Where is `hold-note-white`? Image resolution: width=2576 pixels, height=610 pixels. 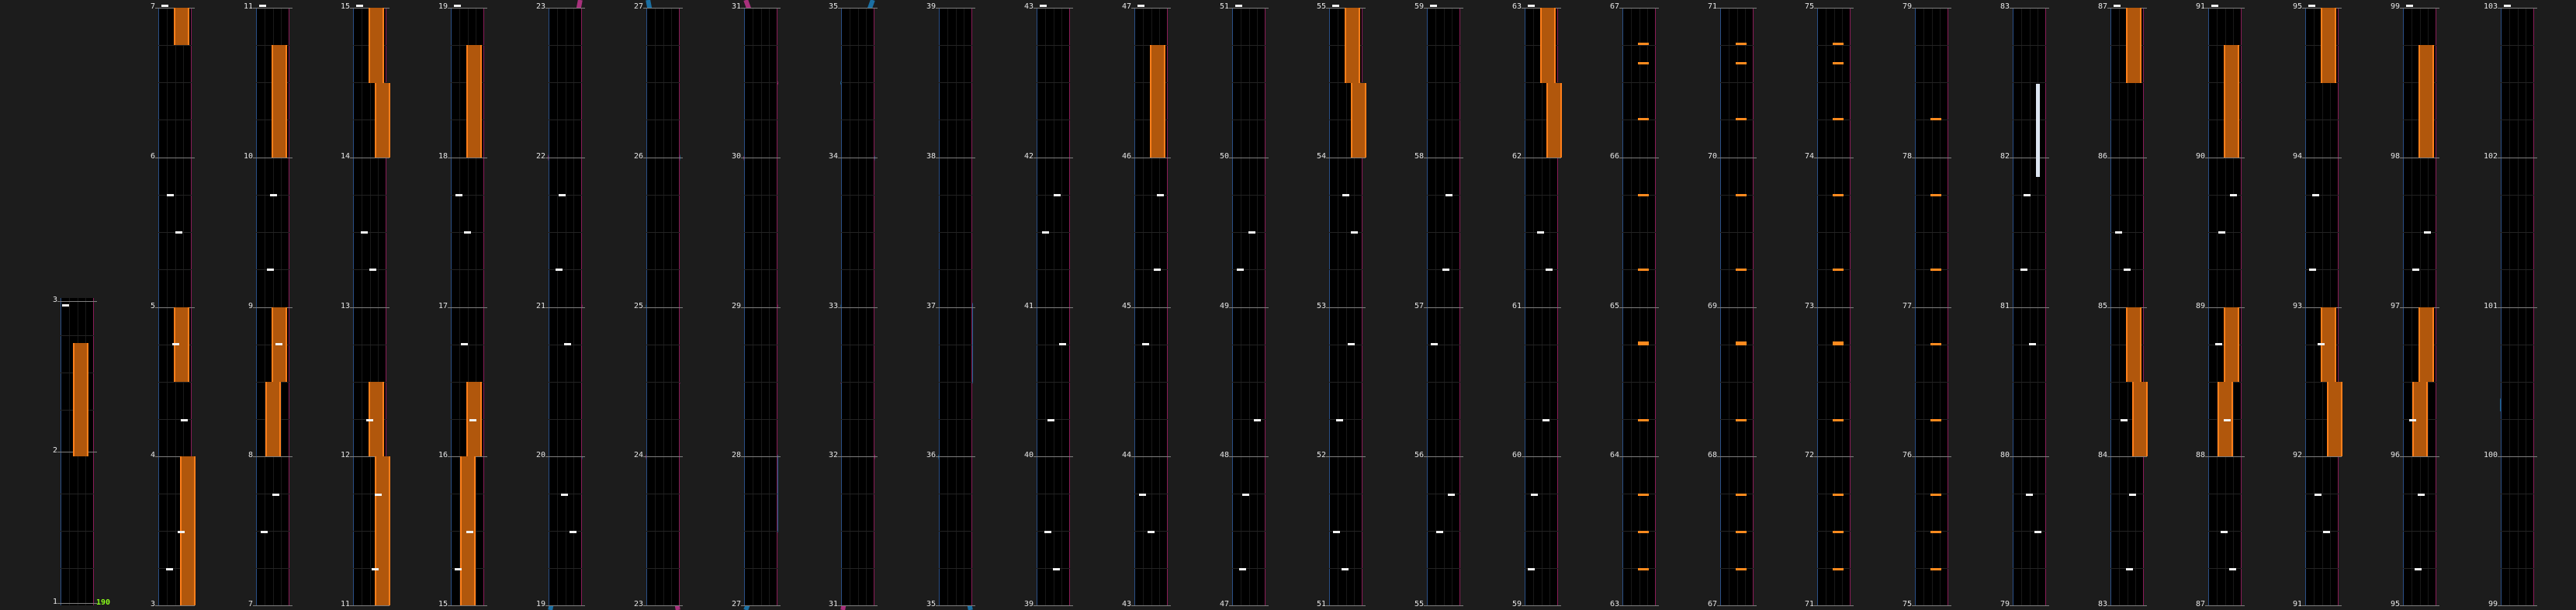 hold-note-white is located at coordinates (2038, 130).